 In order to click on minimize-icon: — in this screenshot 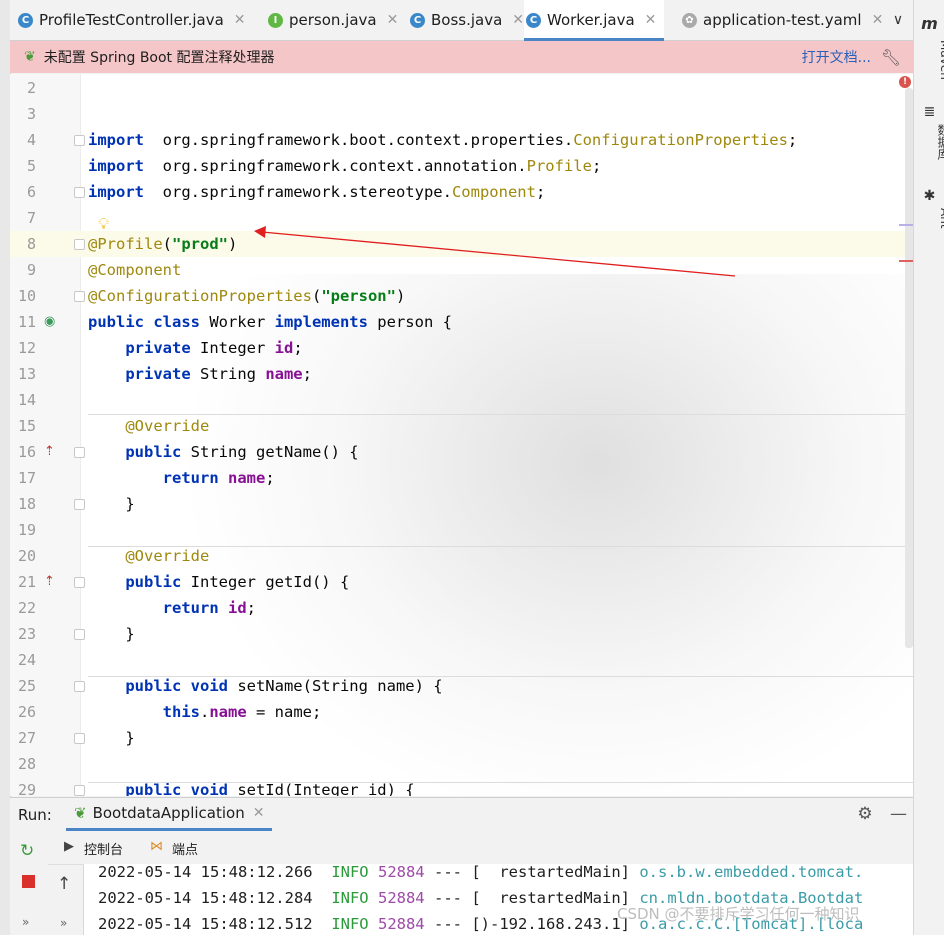, I will do `click(898, 814)`.